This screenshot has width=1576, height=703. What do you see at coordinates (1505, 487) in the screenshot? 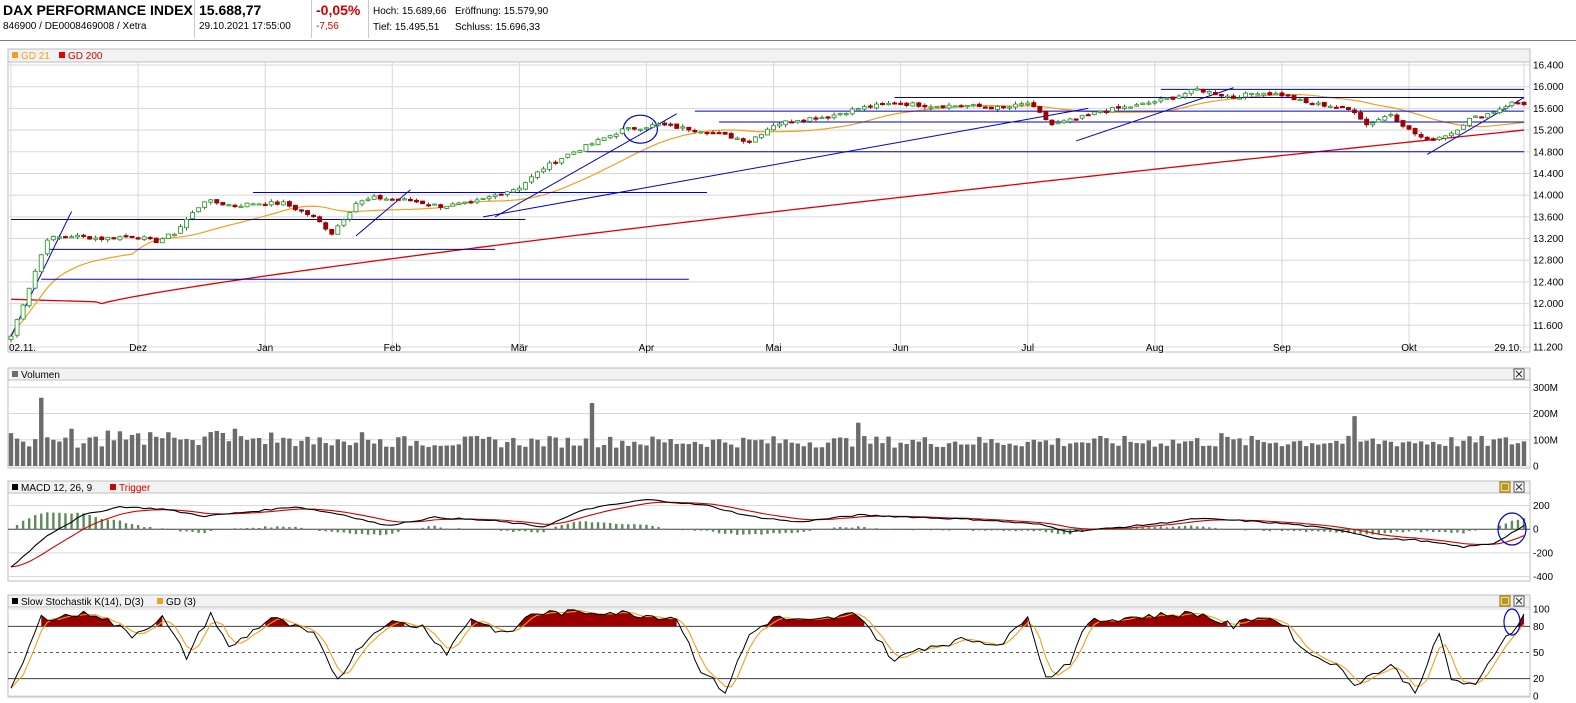
I see `macd-settings-button` at bounding box center [1505, 487].